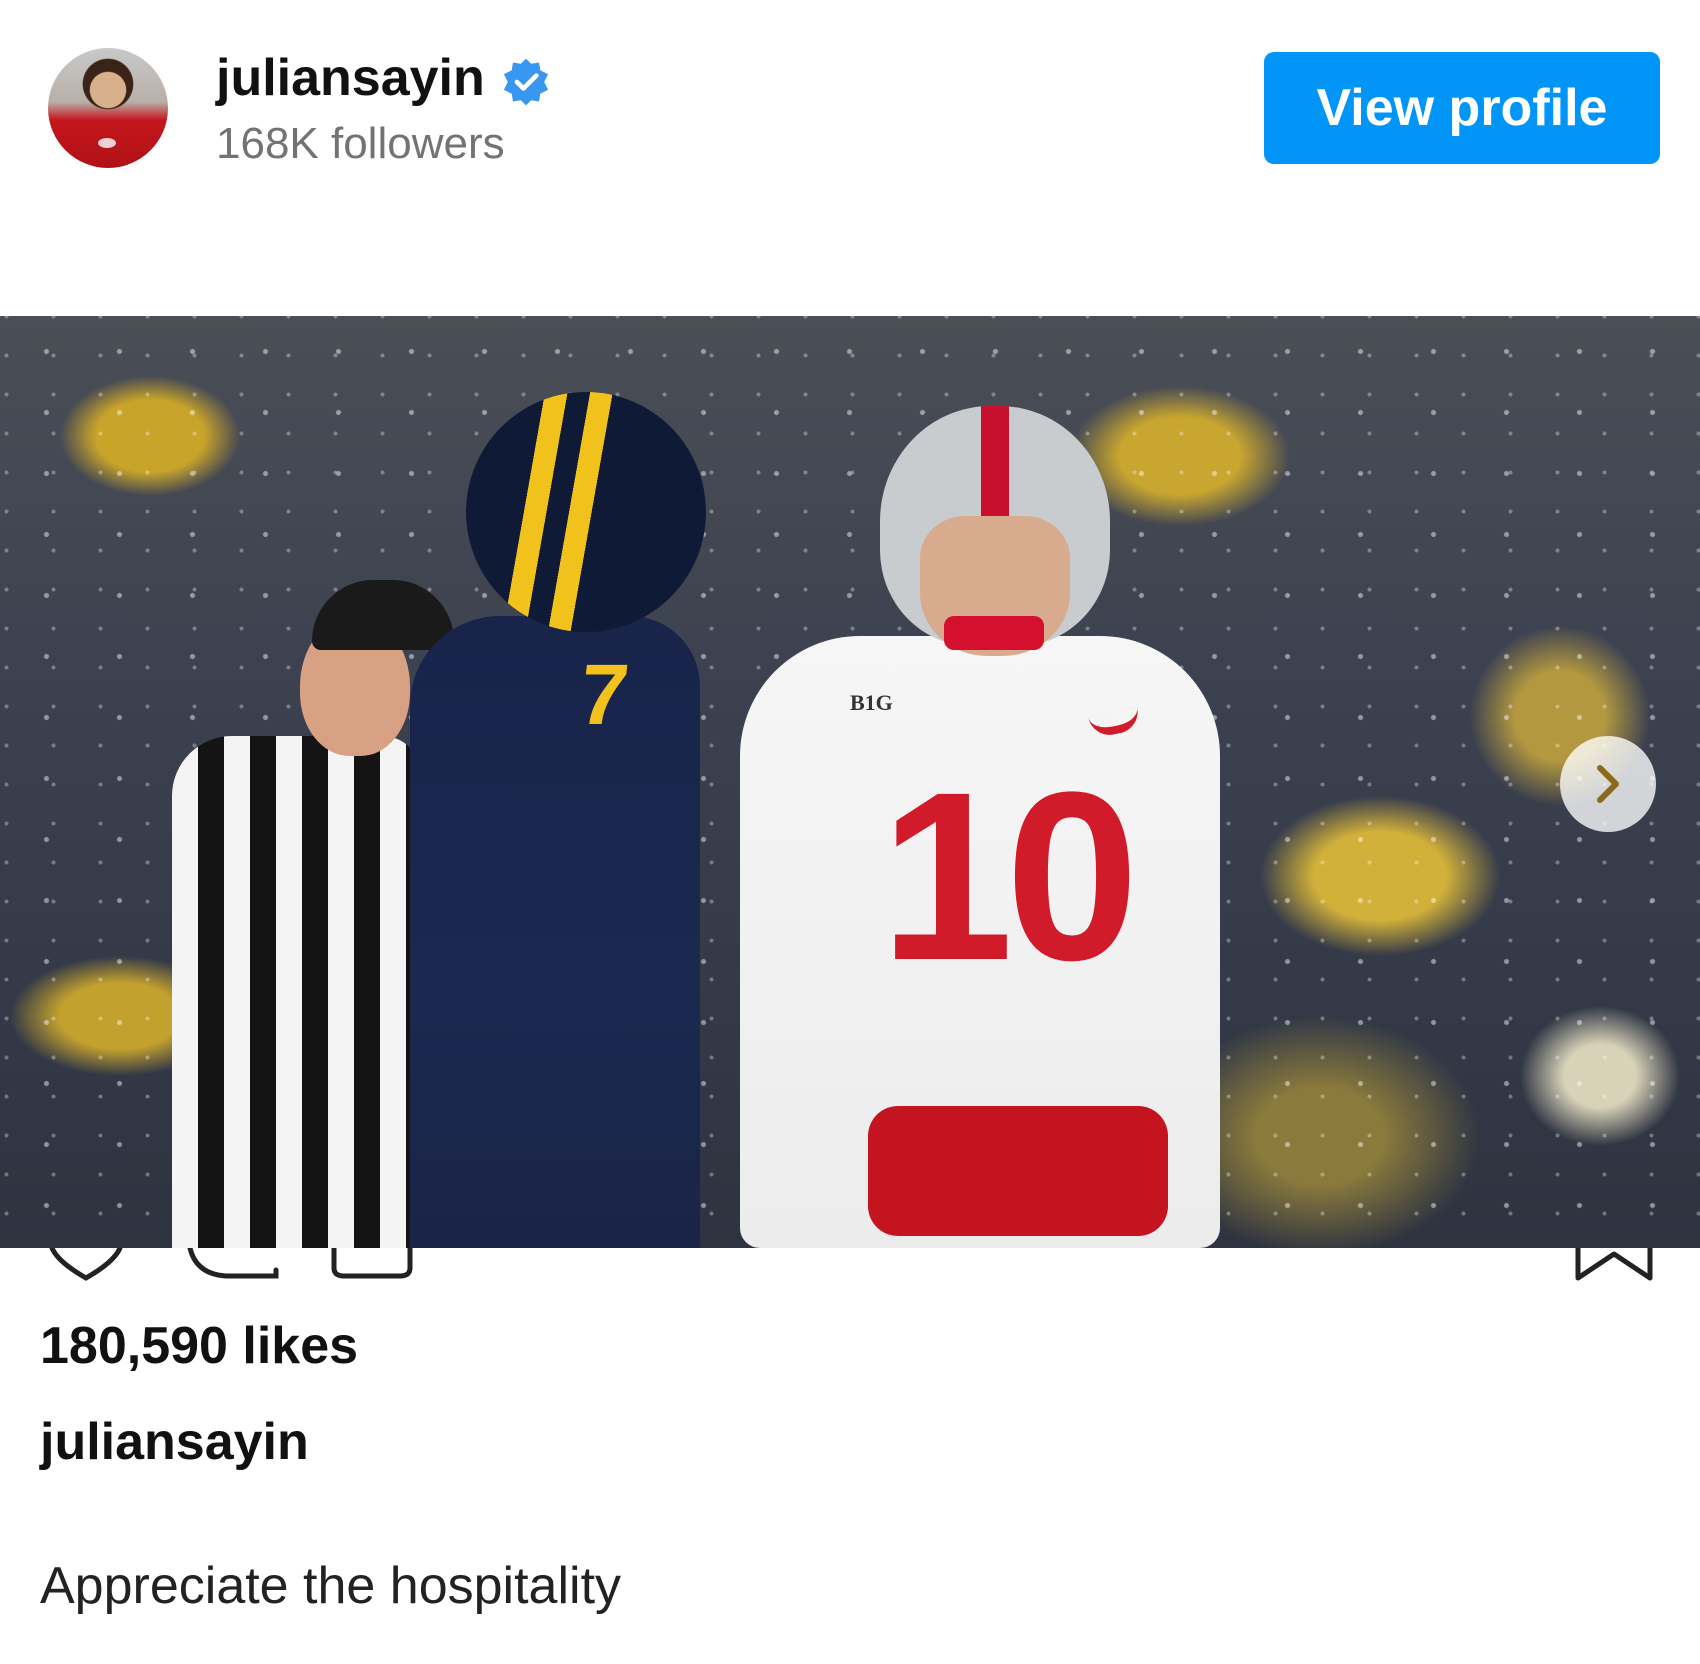 The image size is (1700, 1664). What do you see at coordinates (373, 1265) in the screenshot?
I see `share-icon` at bounding box center [373, 1265].